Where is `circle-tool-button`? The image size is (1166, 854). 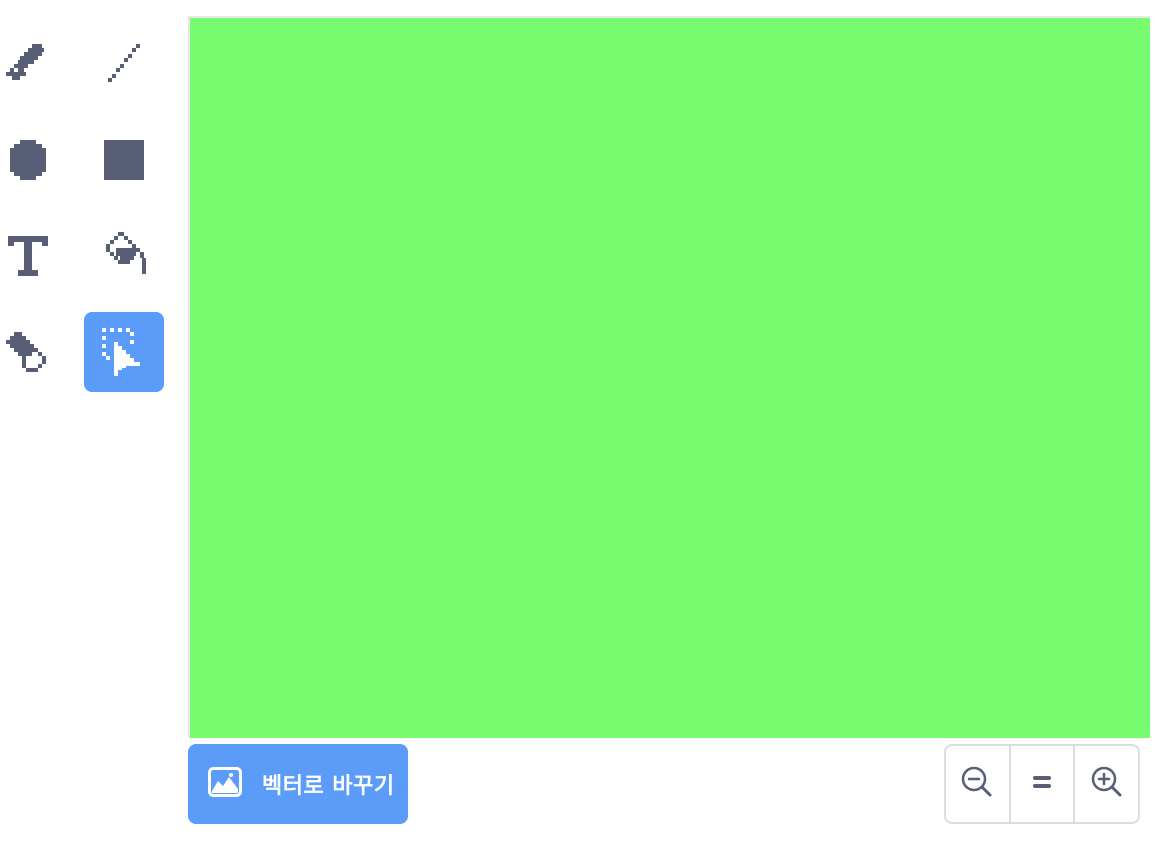 circle-tool-button is located at coordinates (34, 160).